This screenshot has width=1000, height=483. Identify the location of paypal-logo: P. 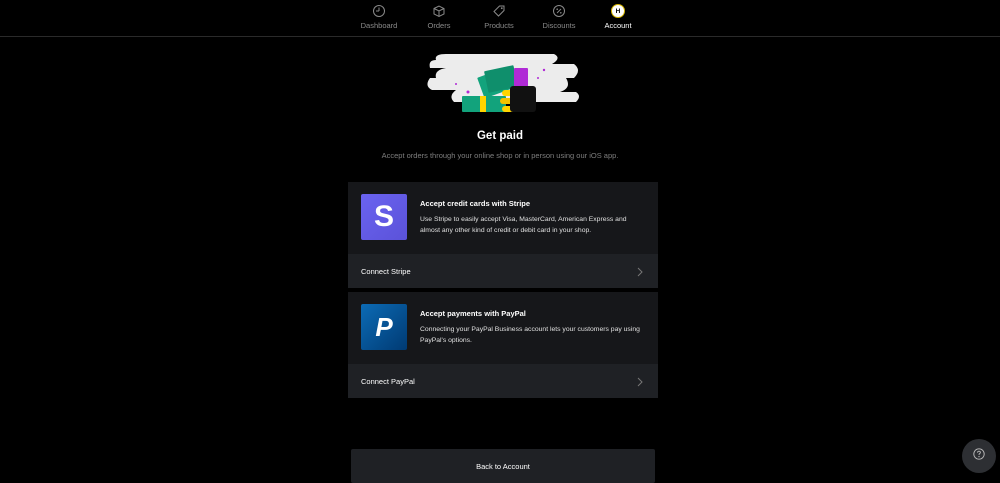
(384, 327).